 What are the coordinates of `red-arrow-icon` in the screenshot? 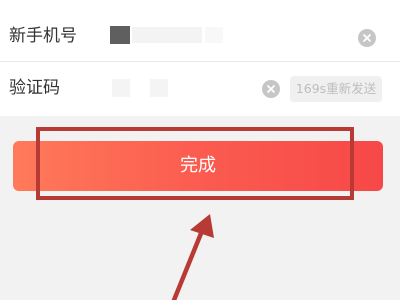 It's located at (192, 257).